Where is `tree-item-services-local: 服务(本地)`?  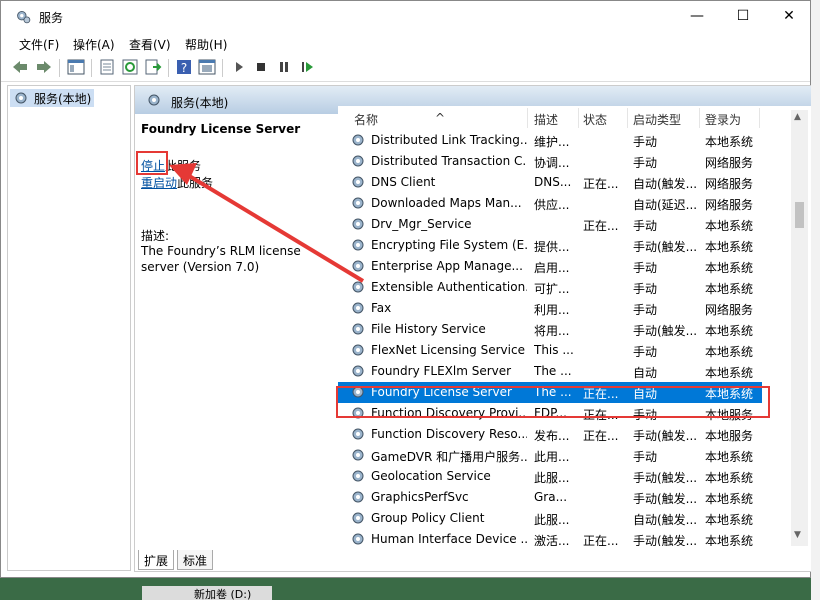 tree-item-services-local: 服务(本地) is located at coordinates (52, 98).